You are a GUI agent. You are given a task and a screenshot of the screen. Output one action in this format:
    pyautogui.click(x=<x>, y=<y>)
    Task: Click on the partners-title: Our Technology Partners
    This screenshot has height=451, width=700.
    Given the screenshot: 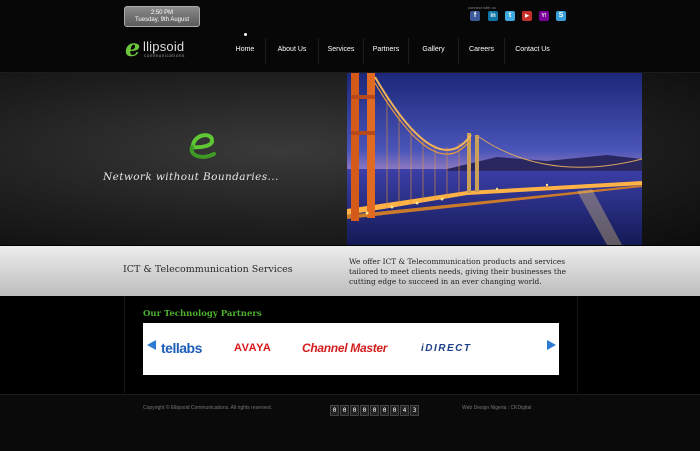 What is the action you would take?
    pyautogui.click(x=202, y=314)
    